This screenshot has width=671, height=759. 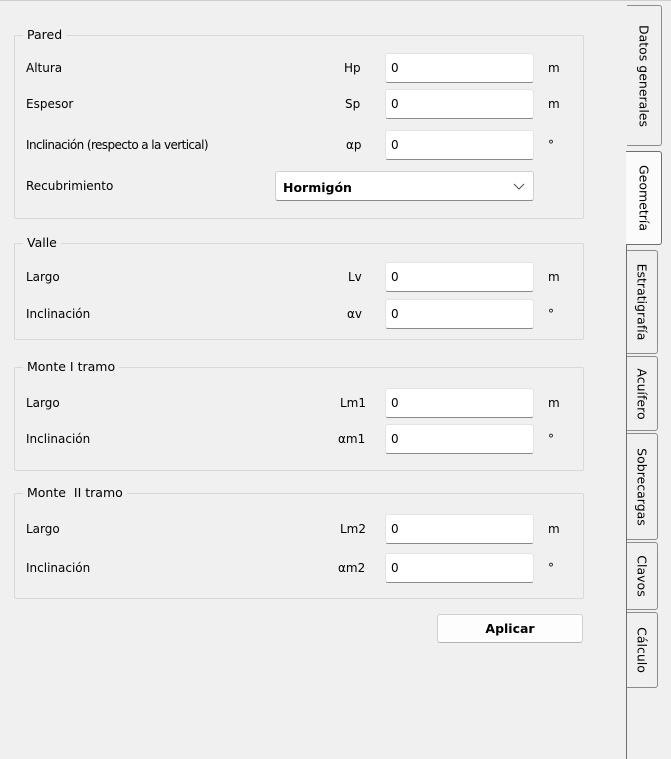 I want to click on field-label: Inclinación (respecto a la vertical), so click(x=117, y=145).